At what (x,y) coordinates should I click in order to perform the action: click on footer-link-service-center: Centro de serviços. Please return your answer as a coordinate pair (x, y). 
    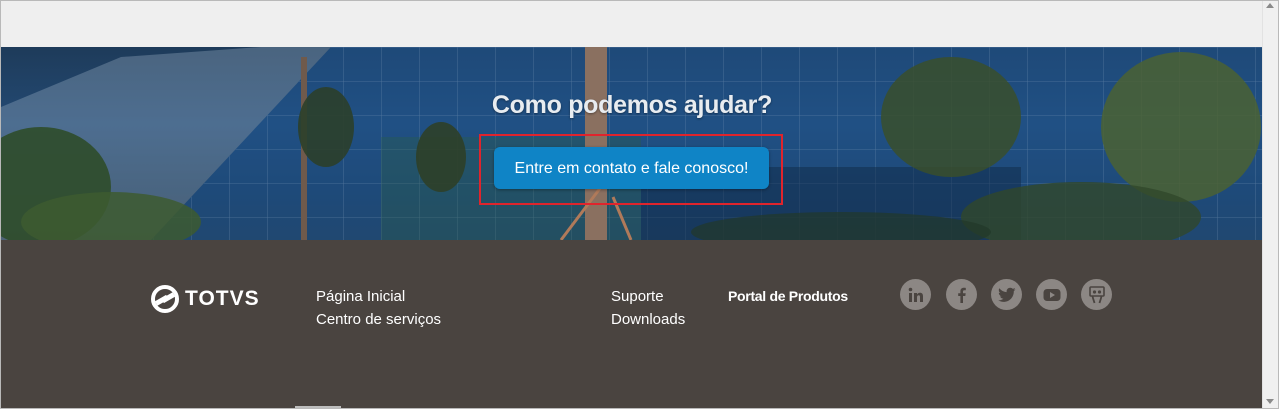
    Looking at the image, I should click on (378, 319).